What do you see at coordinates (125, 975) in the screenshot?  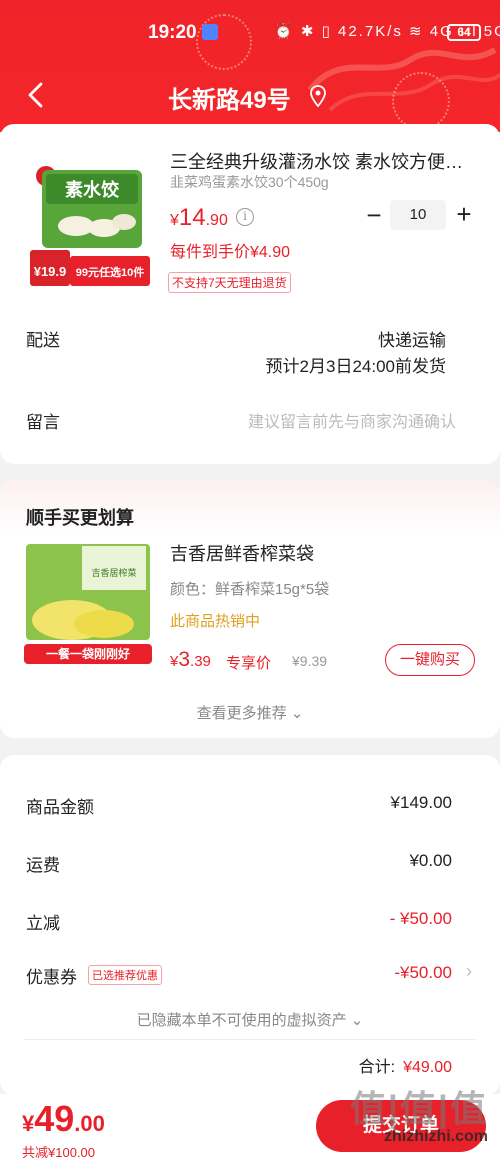 I see `coupon-badge: 已选推荐优惠` at bounding box center [125, 975].